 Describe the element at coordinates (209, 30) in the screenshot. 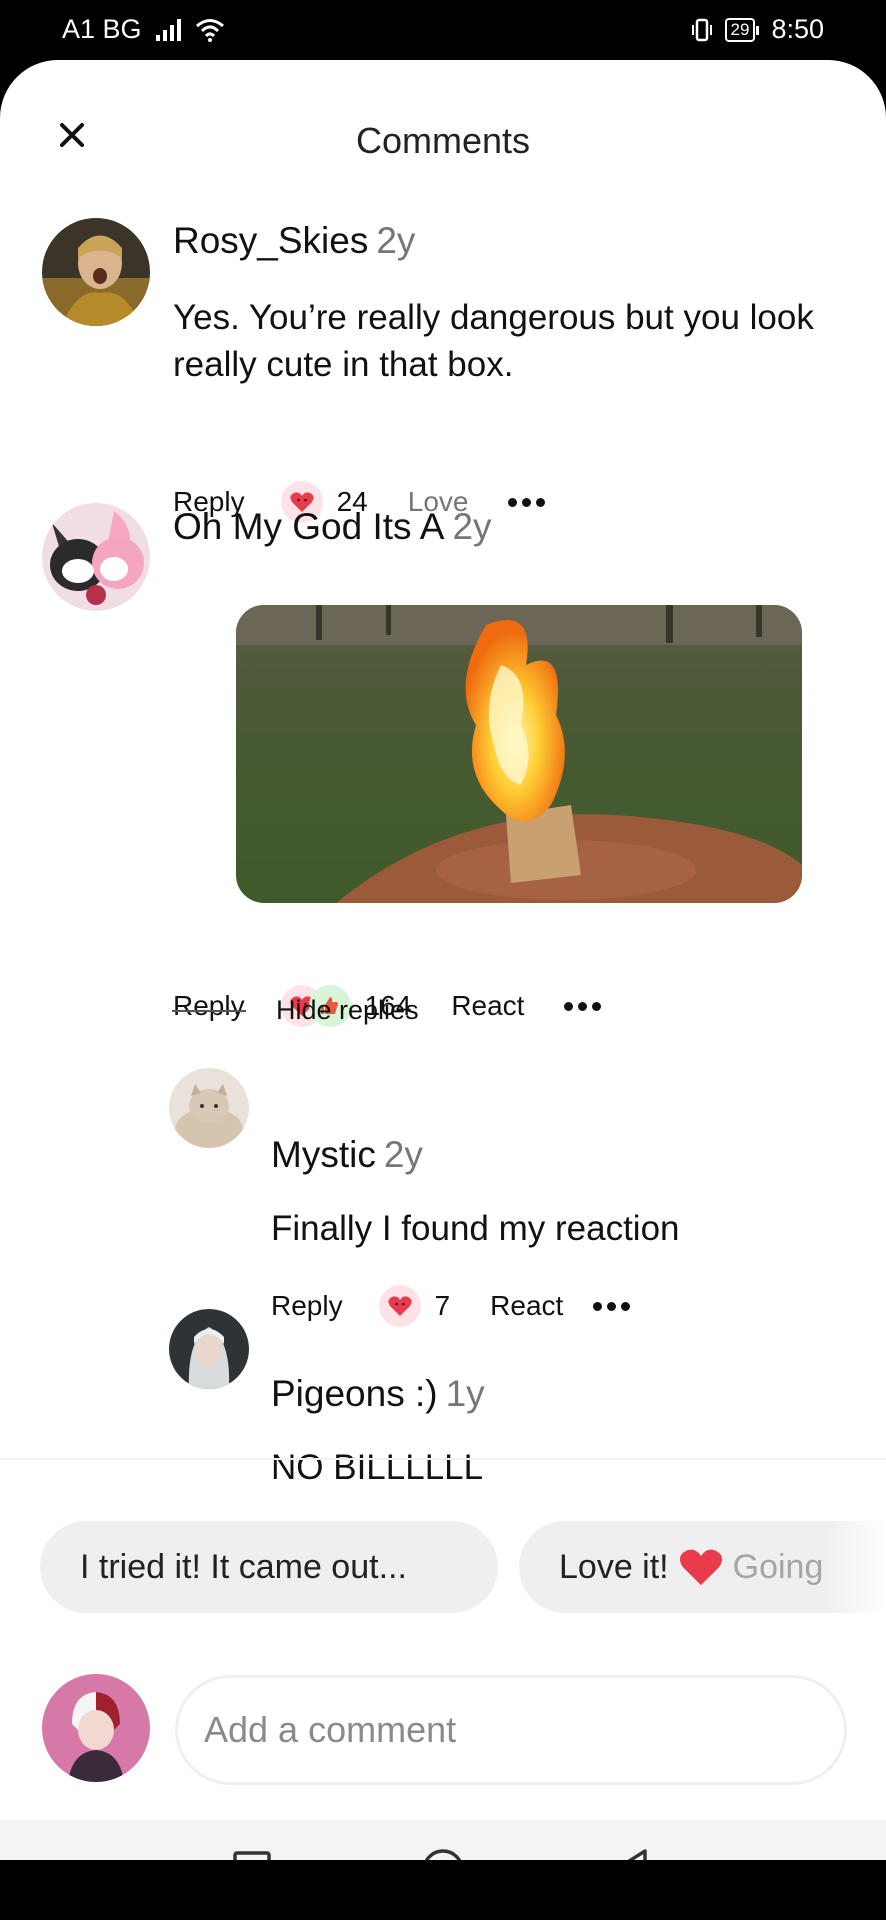

I see `wifi-icon` at that location.